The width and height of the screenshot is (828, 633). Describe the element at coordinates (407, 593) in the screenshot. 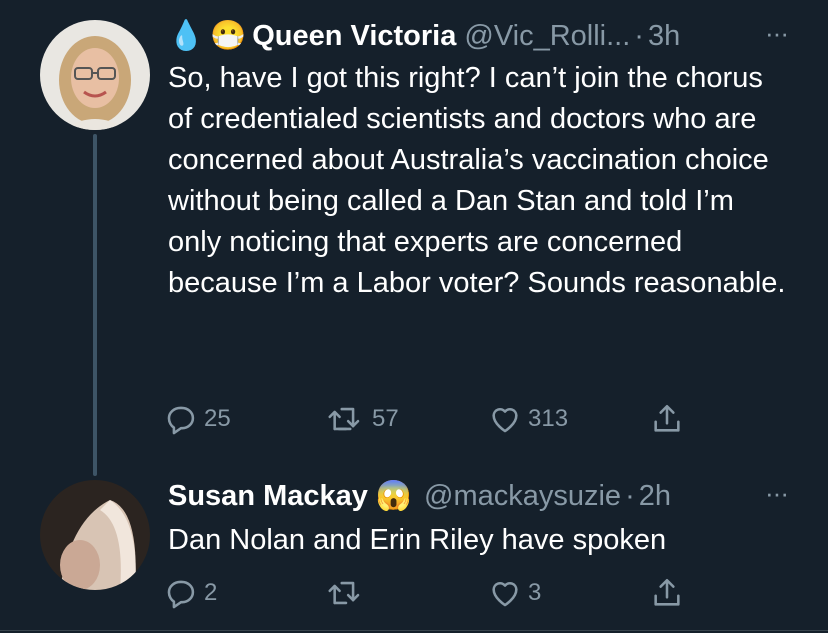

I see `retweet-button` at that location.